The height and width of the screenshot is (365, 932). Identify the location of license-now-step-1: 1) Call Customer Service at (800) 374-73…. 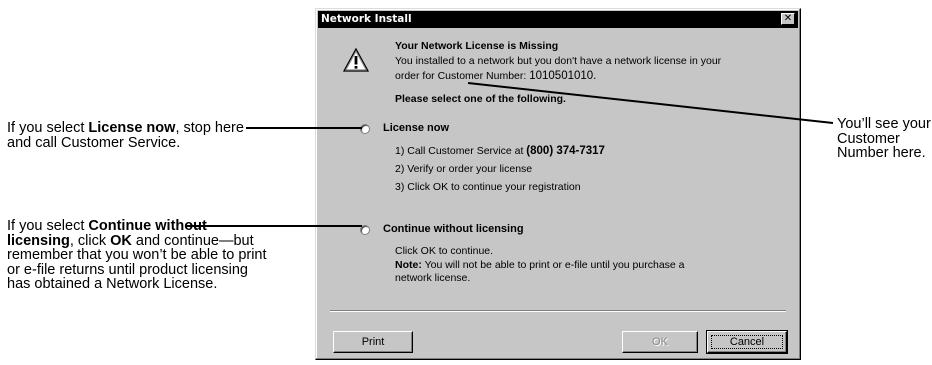
(500, 151).